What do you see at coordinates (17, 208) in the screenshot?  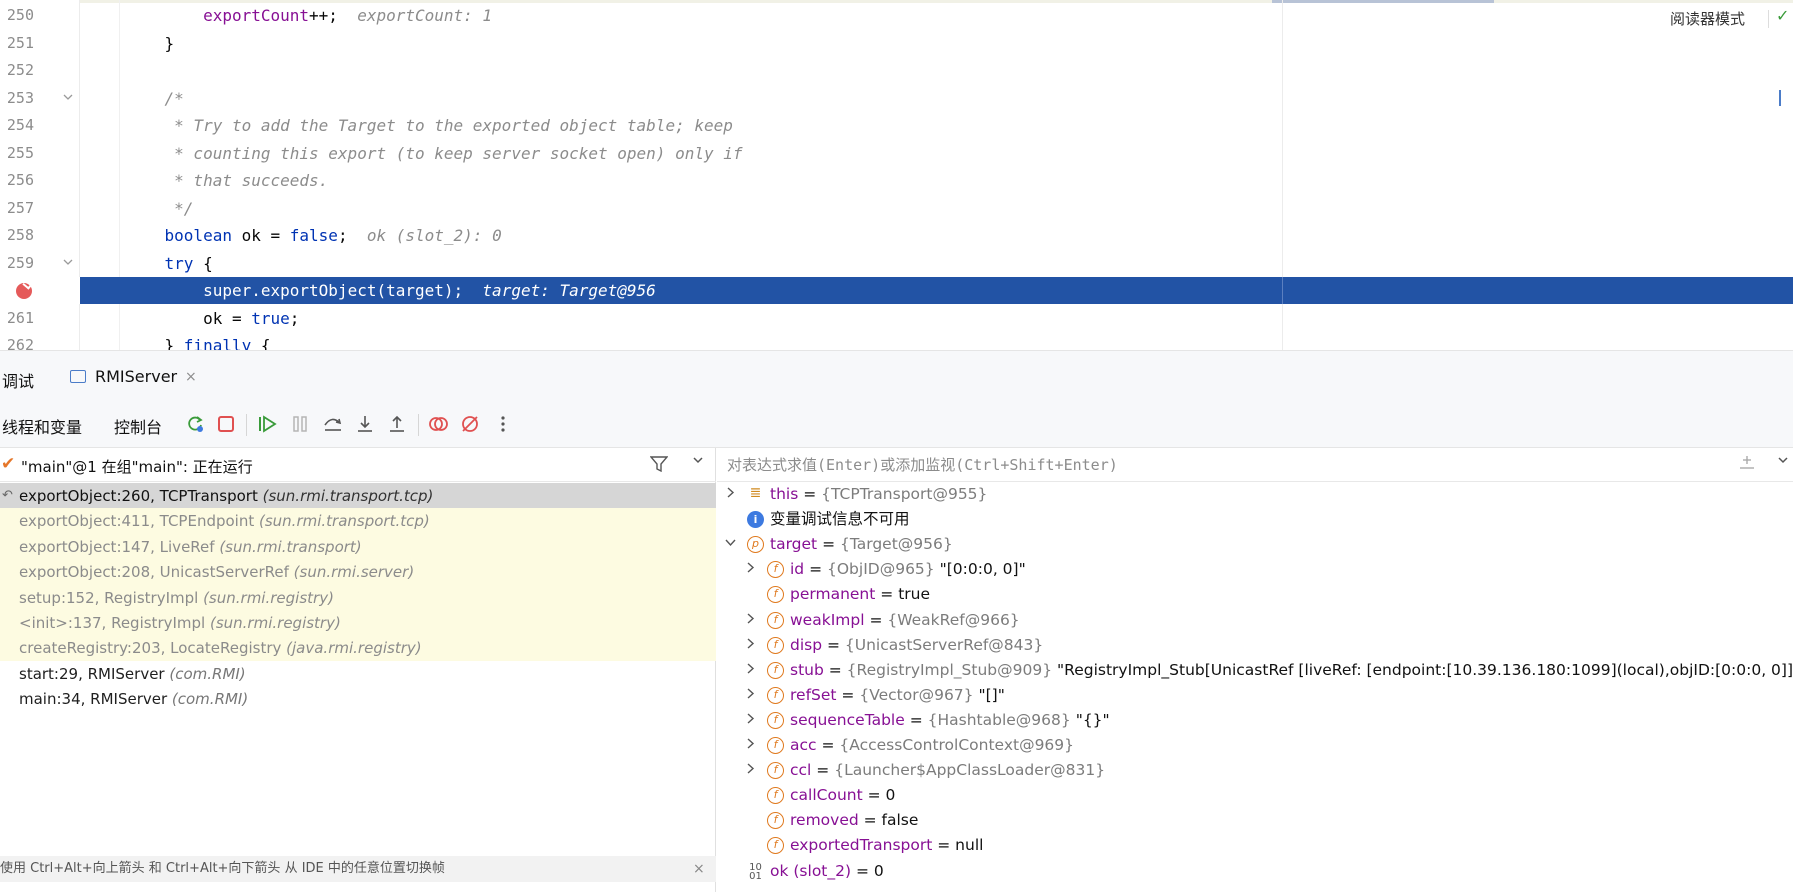 I see `line-number: 257` at bounding box center [17, 208].